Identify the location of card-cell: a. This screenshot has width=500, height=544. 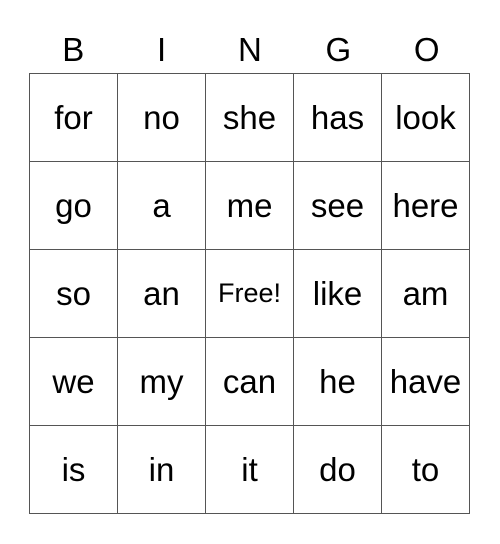
(161, 205).